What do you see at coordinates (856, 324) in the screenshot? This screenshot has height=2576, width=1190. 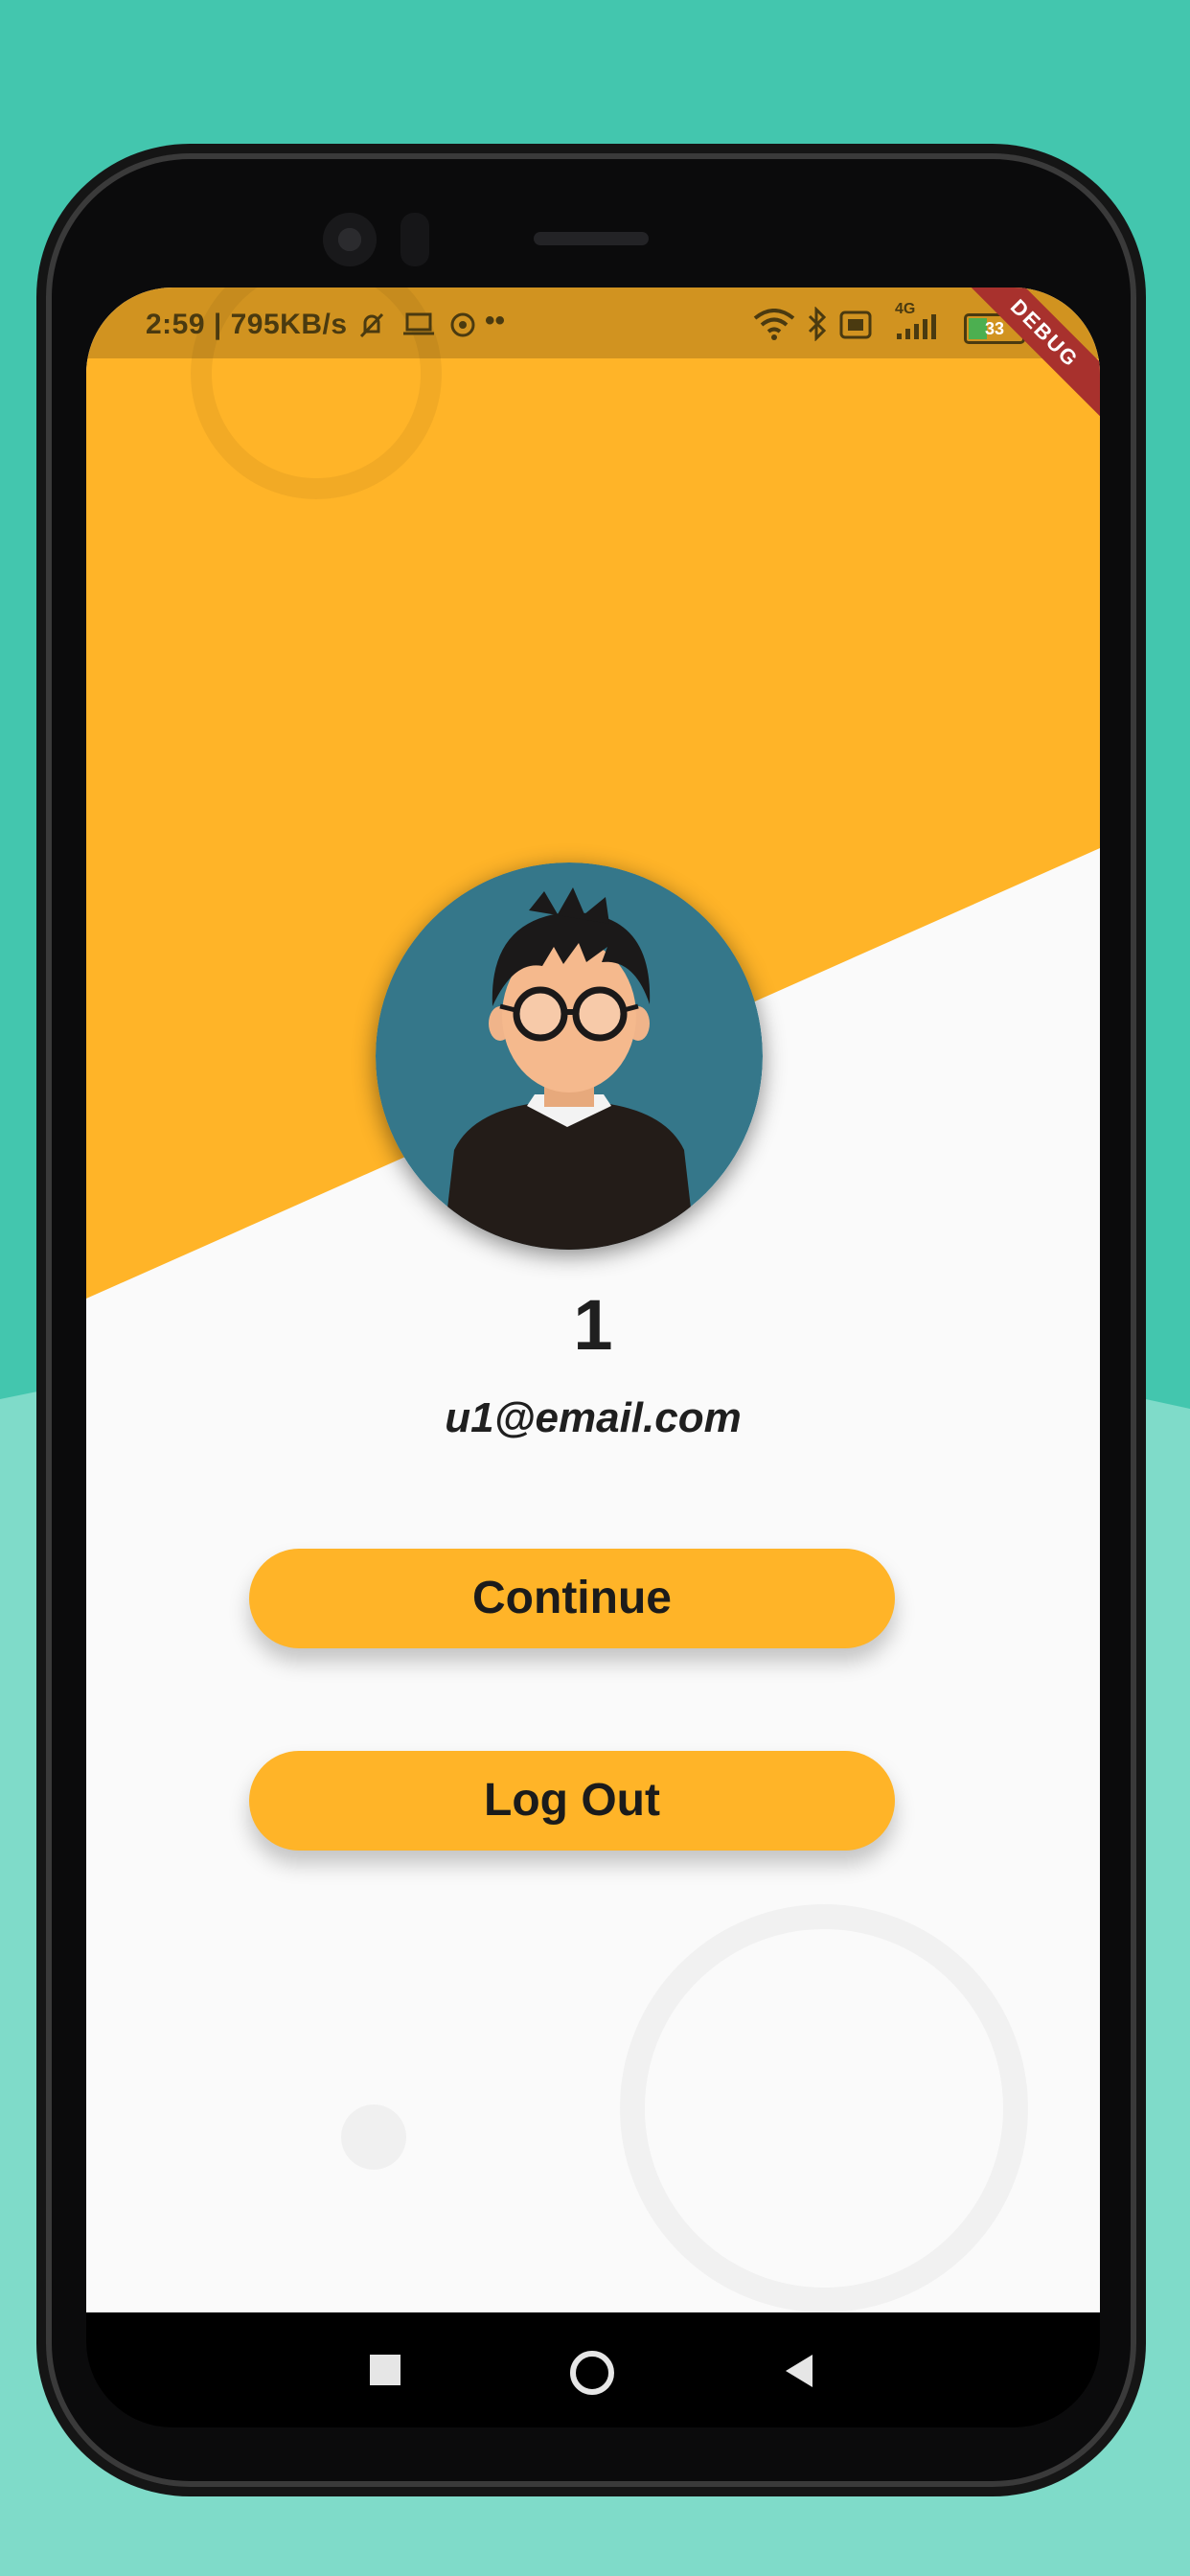 I see `volte-icon` at bounding box center [856, 324].